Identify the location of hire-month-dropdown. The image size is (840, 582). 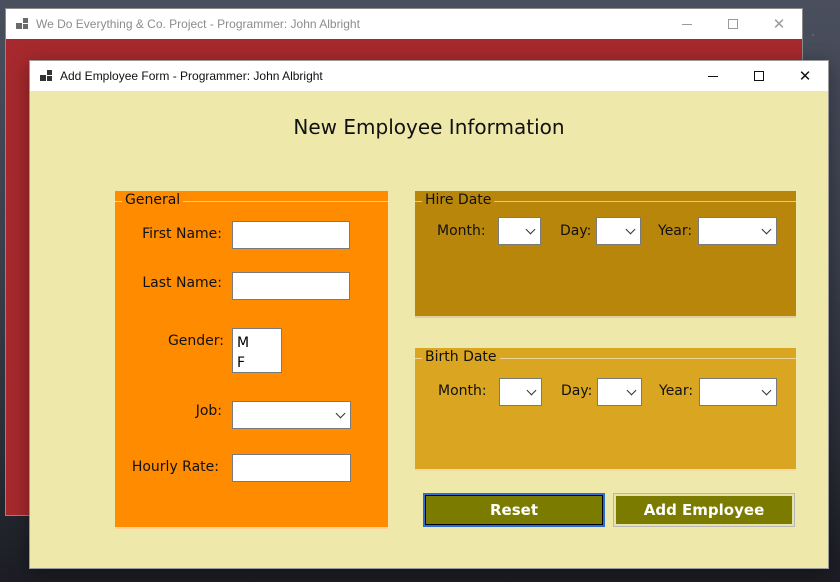
(519, 231).